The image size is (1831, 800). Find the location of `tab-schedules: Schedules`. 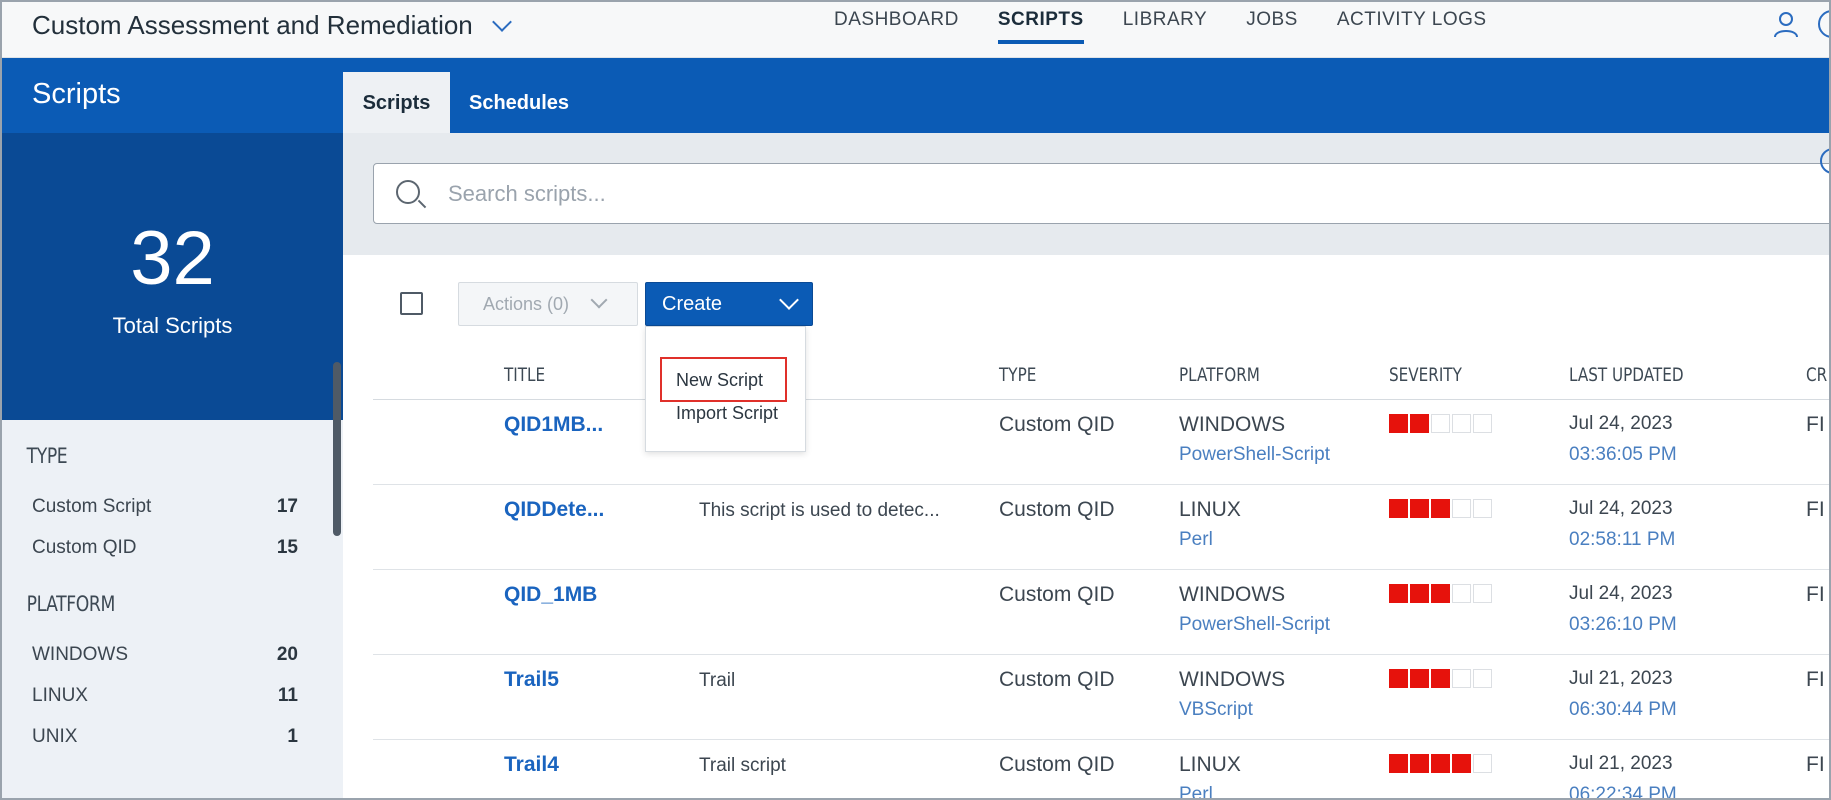

tab-schedules: Schedules is located at coordinates (519, 102).